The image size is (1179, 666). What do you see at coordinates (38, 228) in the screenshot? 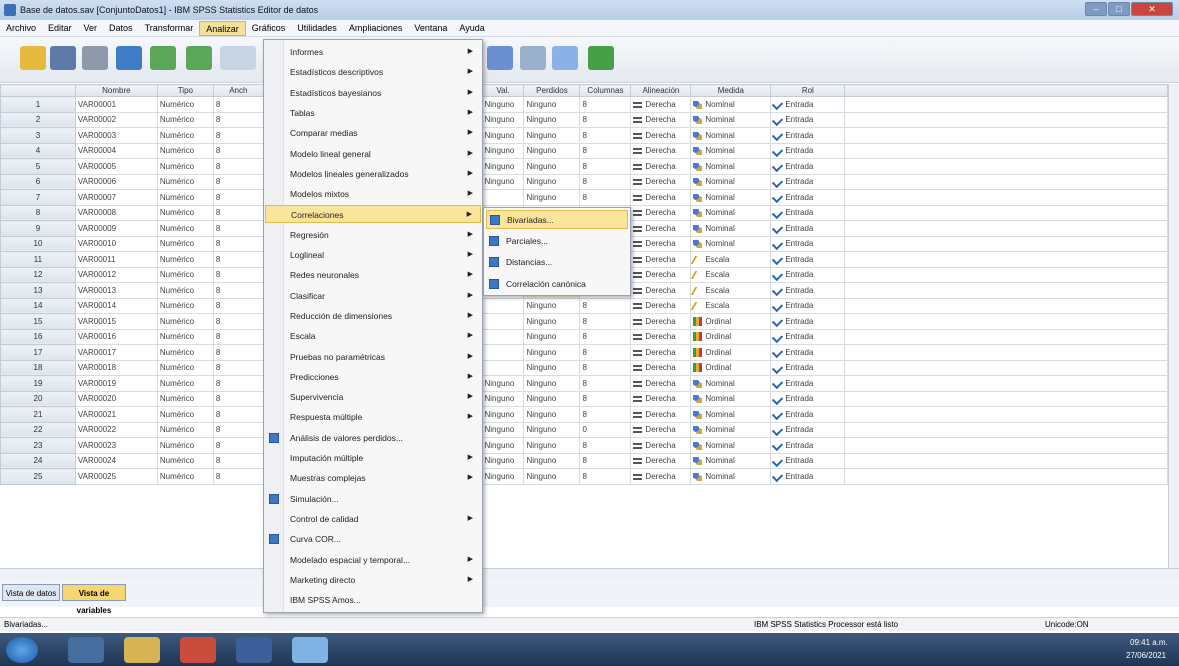
I see `row-number: 9` at bounding box center [38, 228].